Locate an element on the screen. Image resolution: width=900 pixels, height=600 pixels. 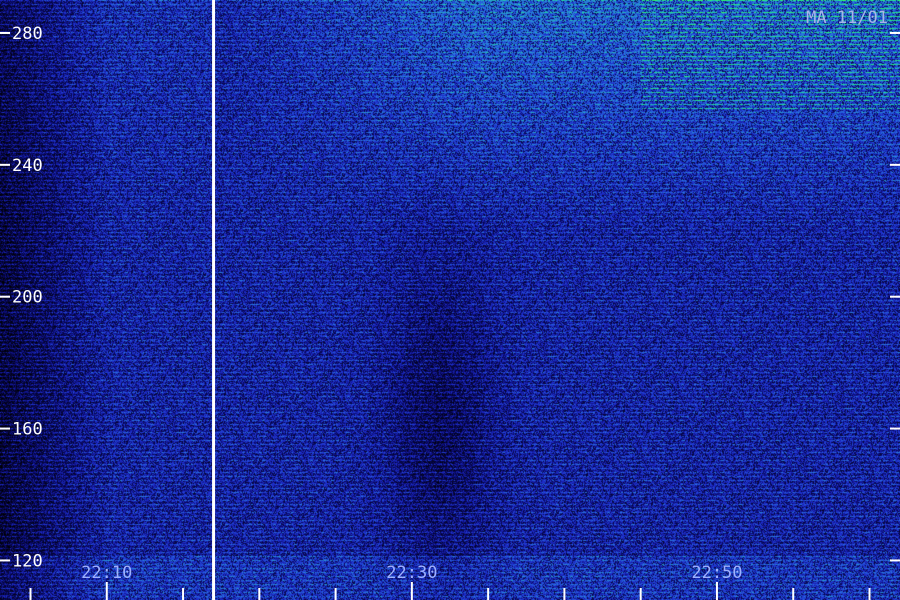
y-tick-label: 200 is located at coordinates (27, 298).